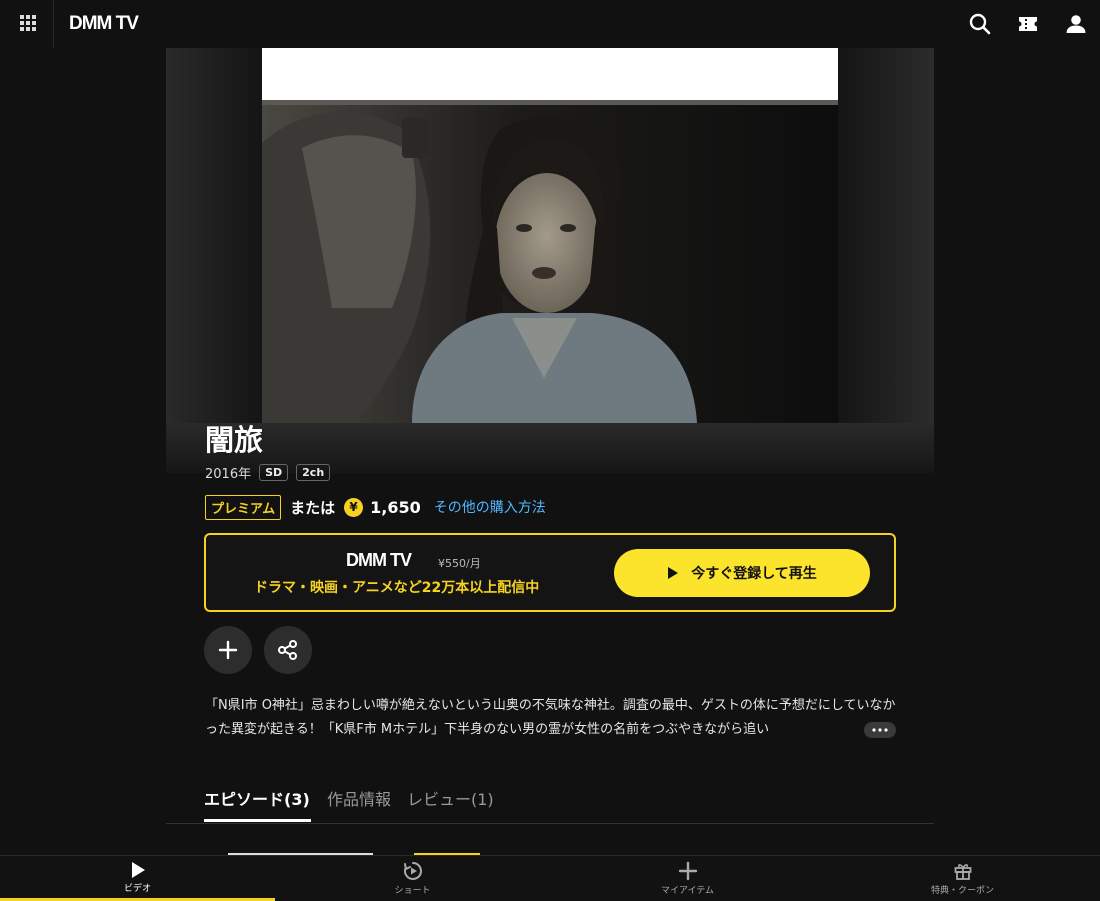 Image resolution: width=1100 pixels, height=901 pixels. I want to click on bottom-nav: ビデオ ショート マイアイテム 特典・クーポン, so click(550, 878).